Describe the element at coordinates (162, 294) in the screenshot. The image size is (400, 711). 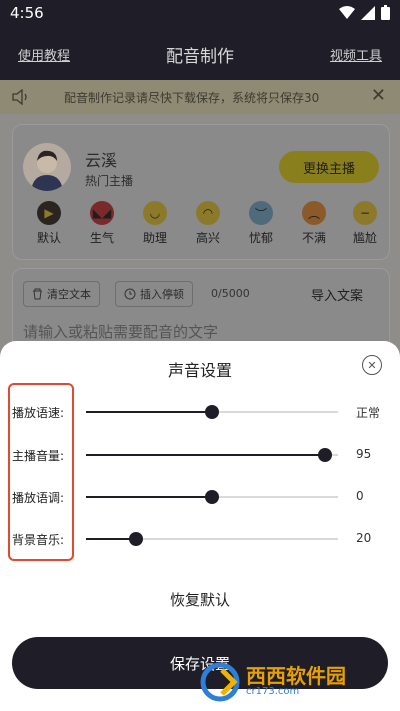
I see `insert-pause-label: 插入停顿` at that location.